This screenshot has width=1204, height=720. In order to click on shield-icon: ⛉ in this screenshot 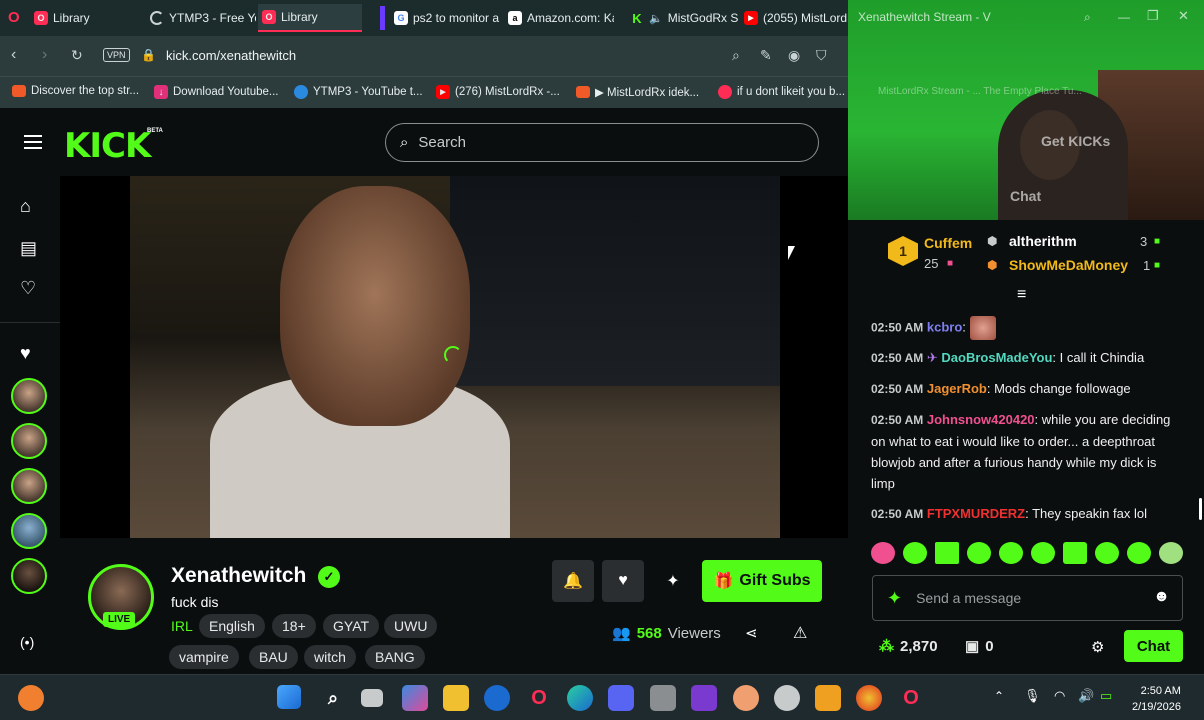, I will do `click(821, 55)`.